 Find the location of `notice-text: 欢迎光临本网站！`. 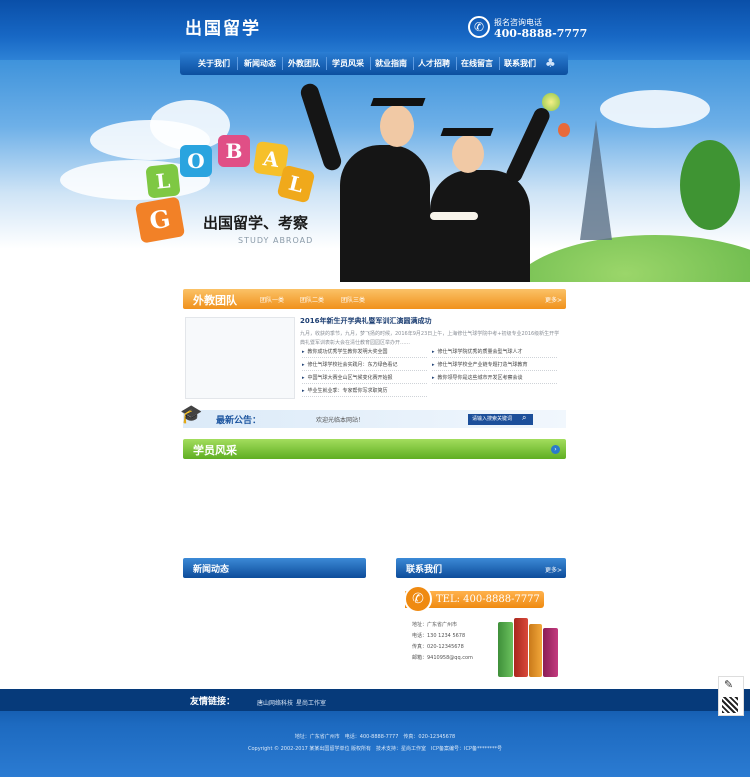

notice-text: 欢迎光临本网站！ is located at coordinates (340, 419).